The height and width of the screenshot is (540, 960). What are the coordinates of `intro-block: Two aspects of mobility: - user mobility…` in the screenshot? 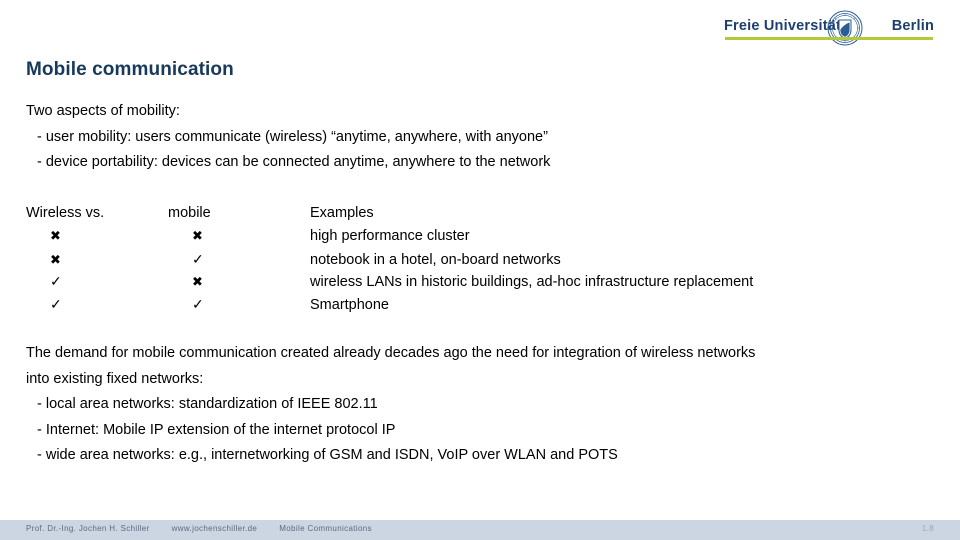 It's located at (476, 137).